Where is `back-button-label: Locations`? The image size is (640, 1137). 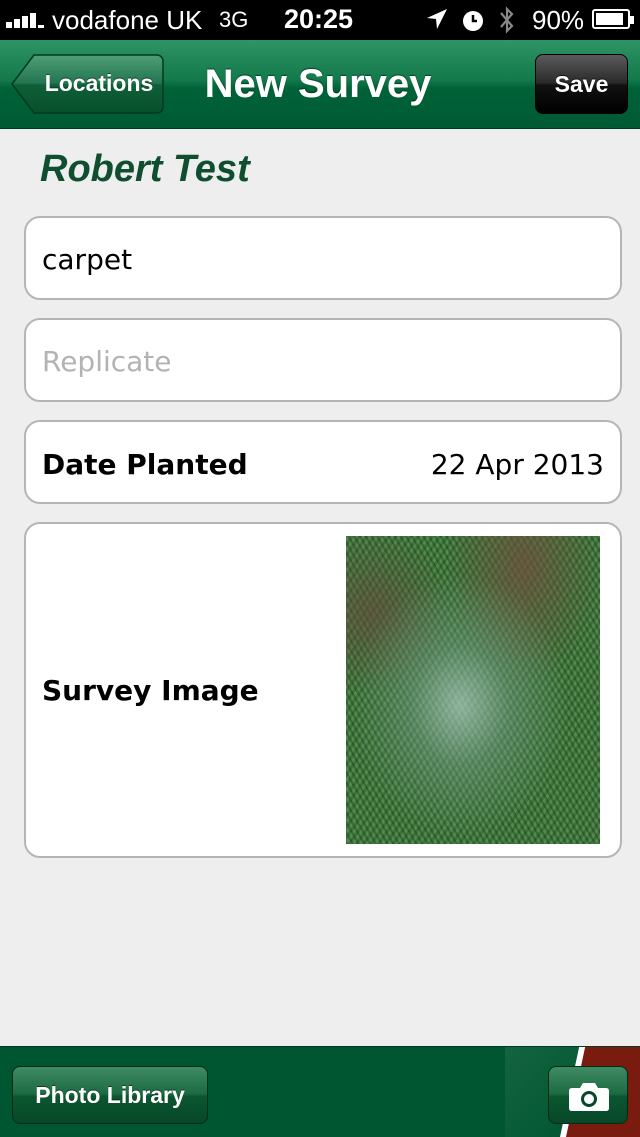 back-button-label: Locations is located at coordinates (99, 83).